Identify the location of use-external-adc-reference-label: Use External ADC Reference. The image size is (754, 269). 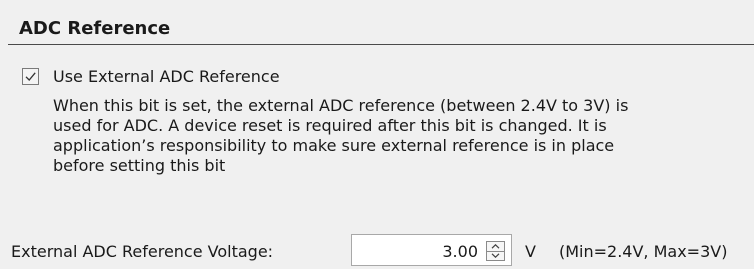
(166, 76).